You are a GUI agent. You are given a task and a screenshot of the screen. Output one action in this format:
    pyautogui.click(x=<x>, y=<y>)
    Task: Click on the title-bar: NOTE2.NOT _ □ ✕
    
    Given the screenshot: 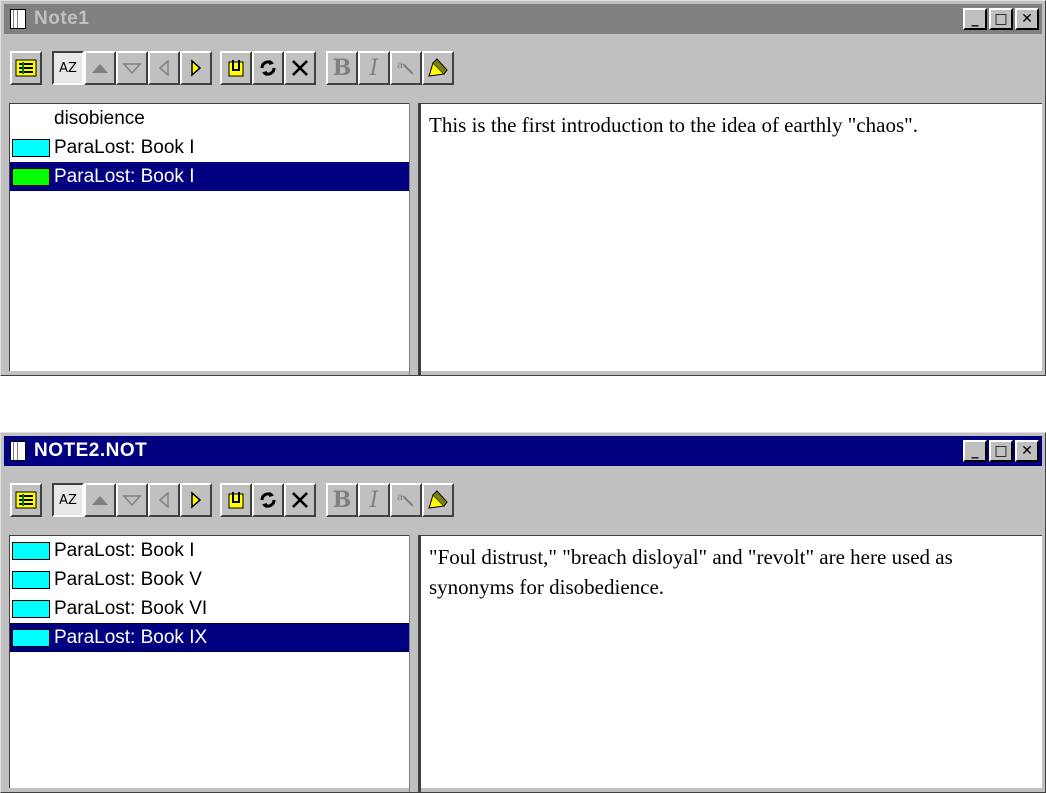 What is the action you would take?
    pyautogui.click(x=523, y=451)
    